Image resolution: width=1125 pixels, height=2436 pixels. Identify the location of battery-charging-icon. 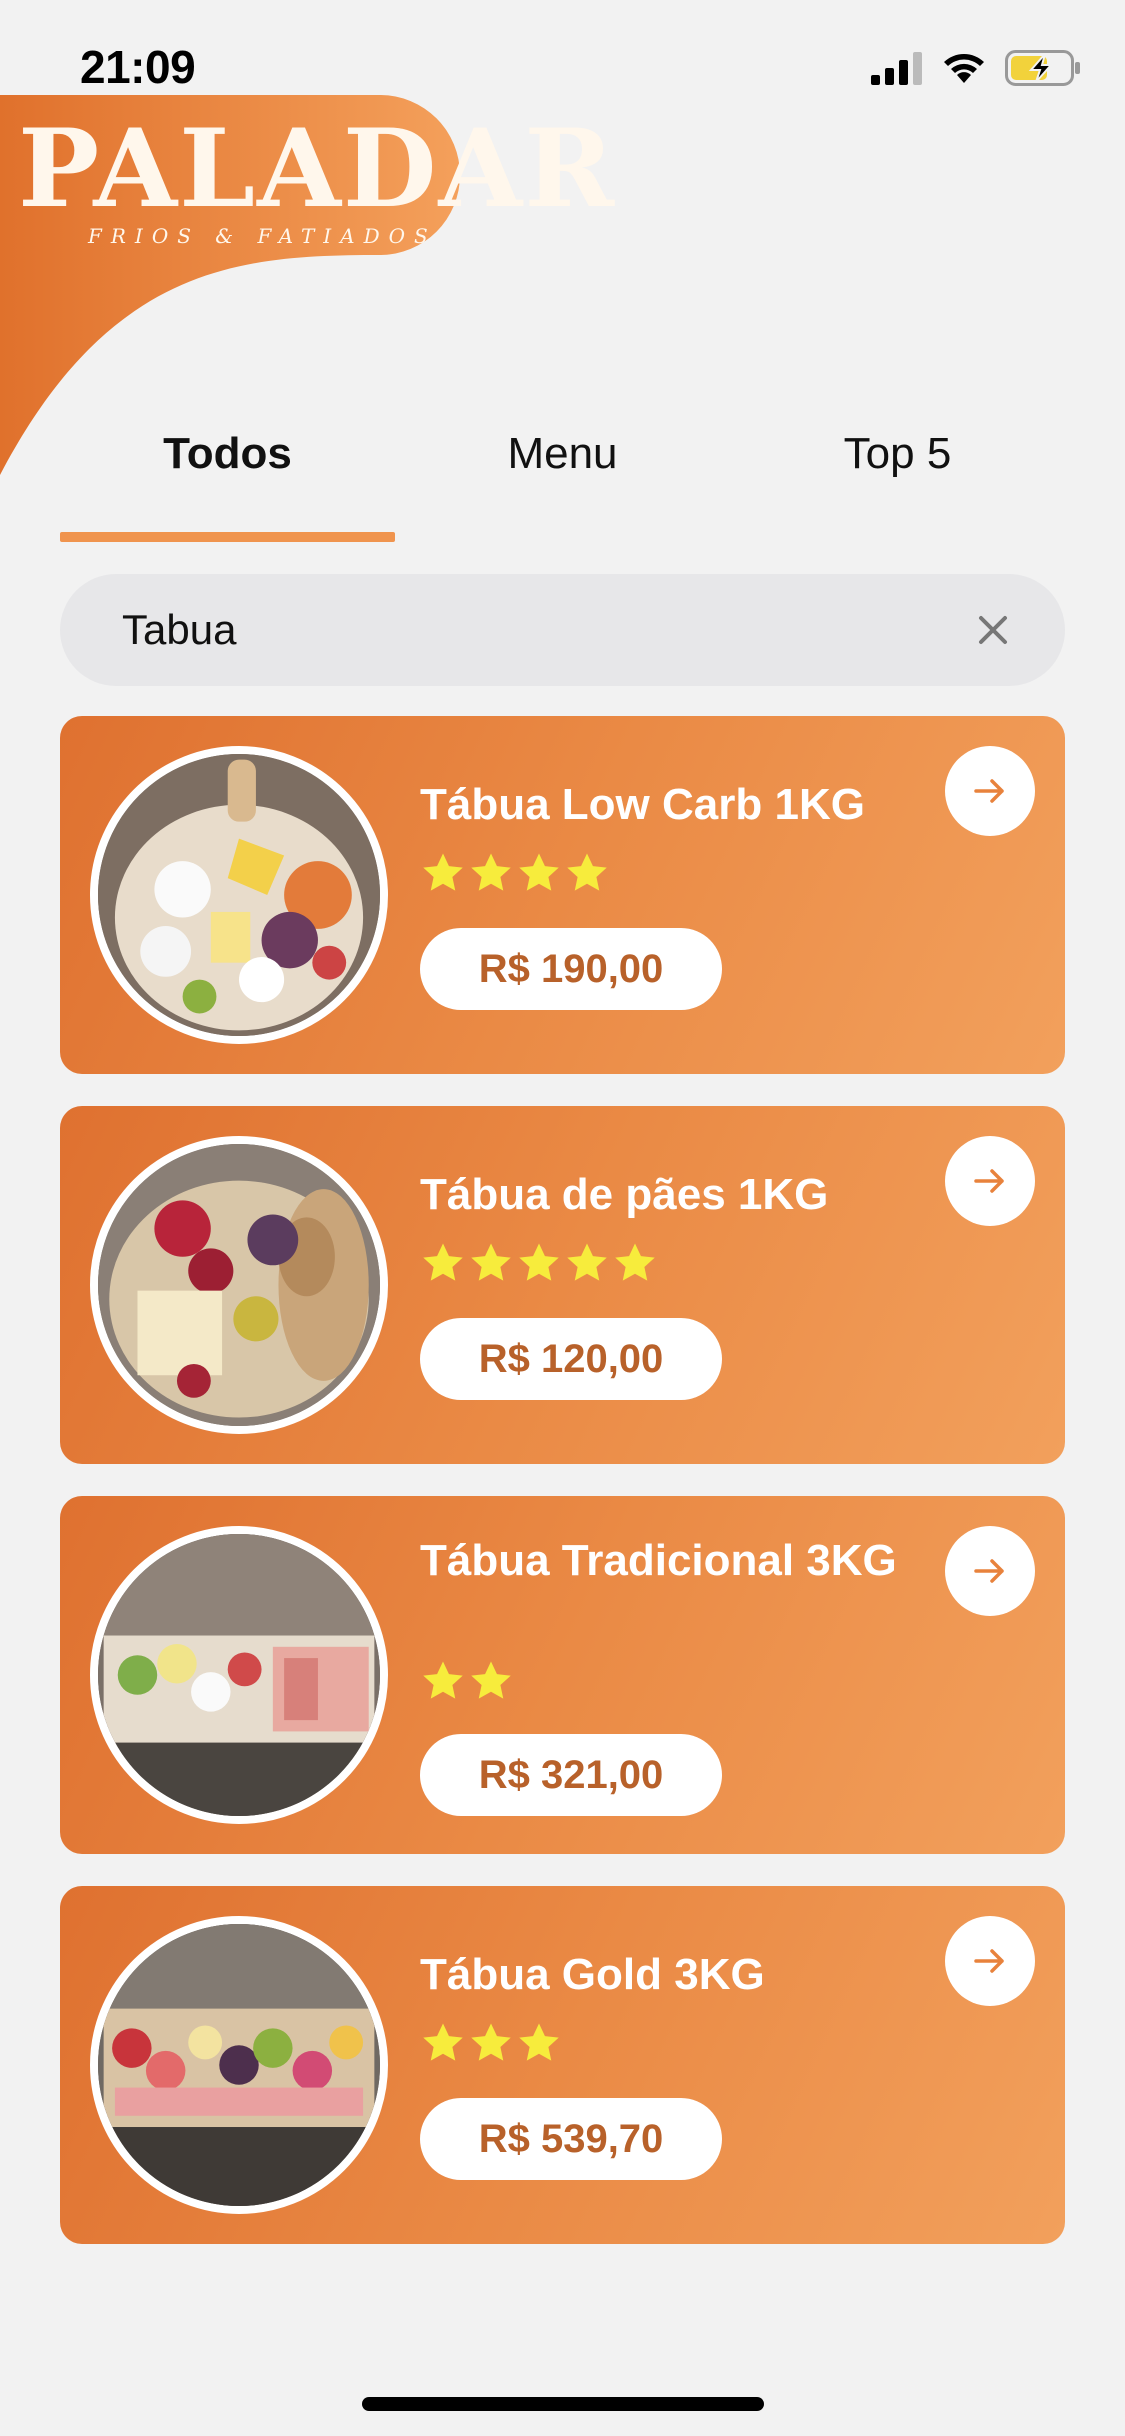
(1042, 68).